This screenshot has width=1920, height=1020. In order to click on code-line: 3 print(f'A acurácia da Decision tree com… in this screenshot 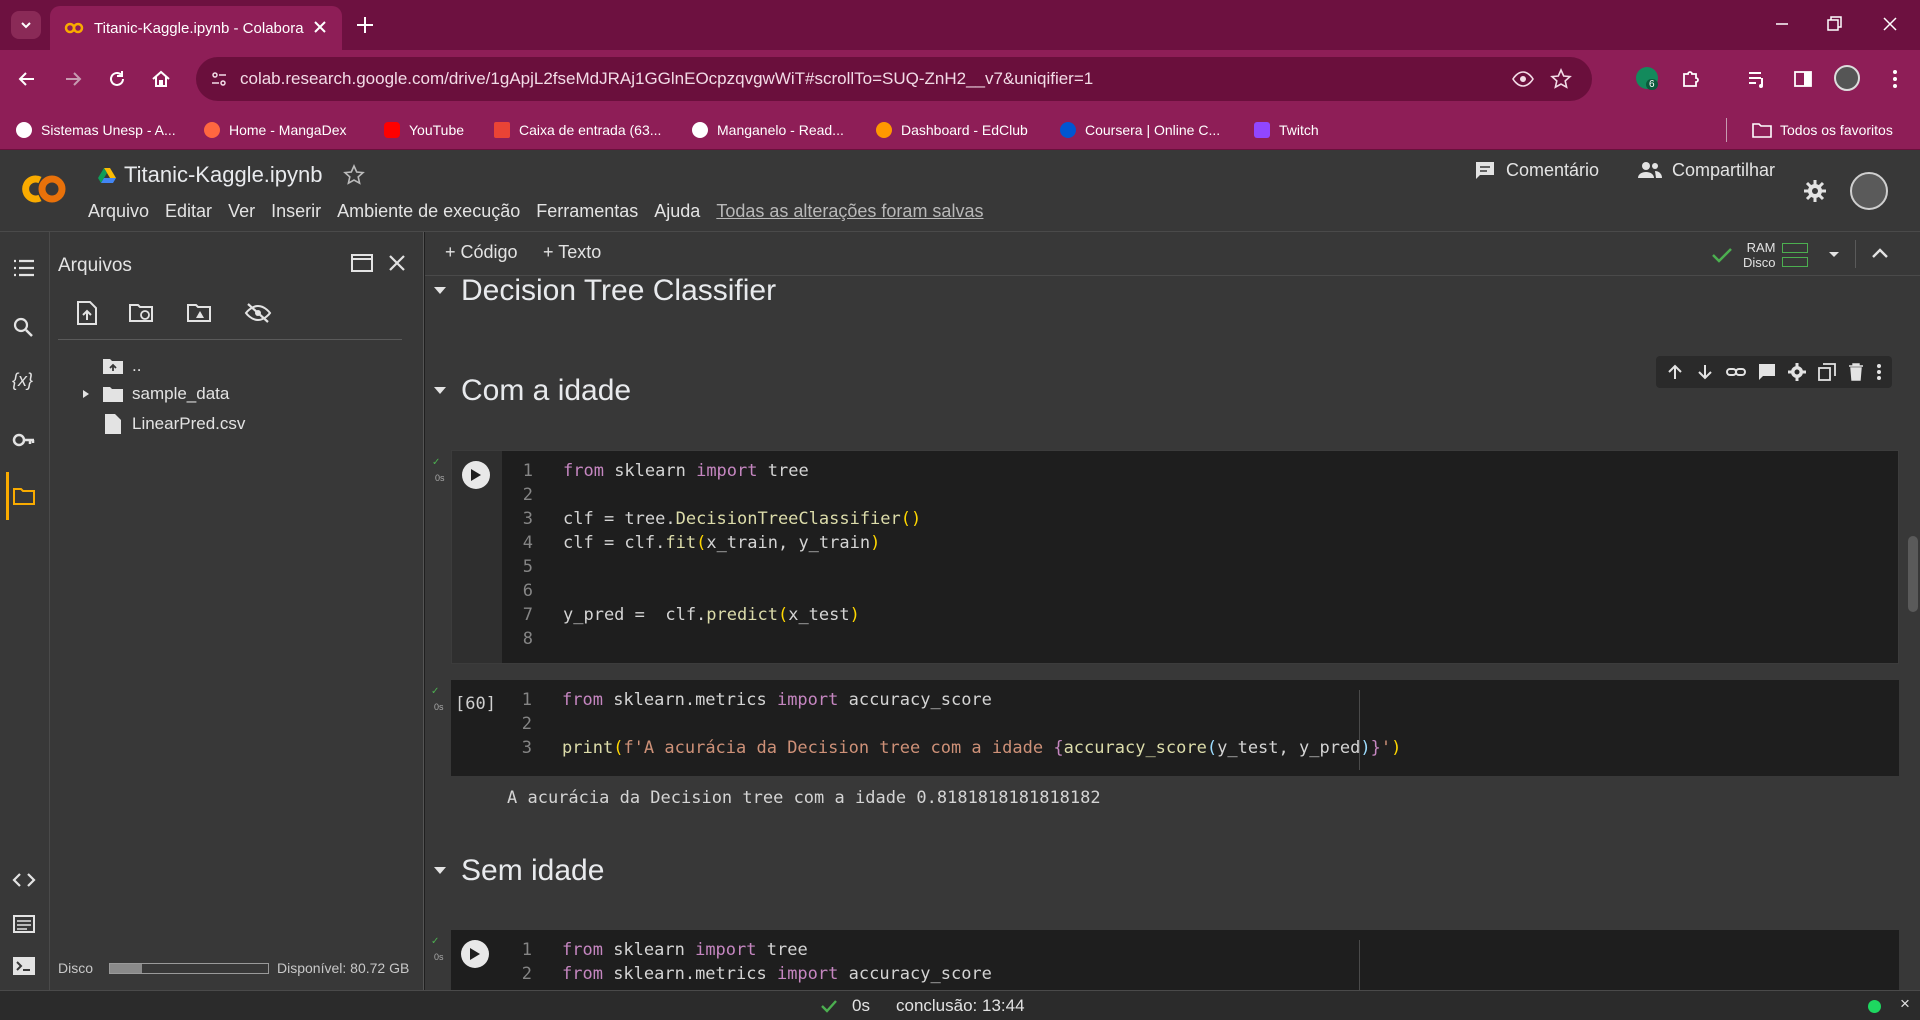, I will do `click(954, 748)`.